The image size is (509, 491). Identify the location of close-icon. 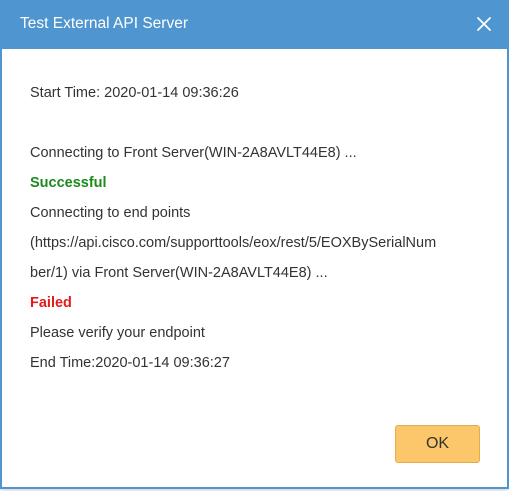
(484, 24).